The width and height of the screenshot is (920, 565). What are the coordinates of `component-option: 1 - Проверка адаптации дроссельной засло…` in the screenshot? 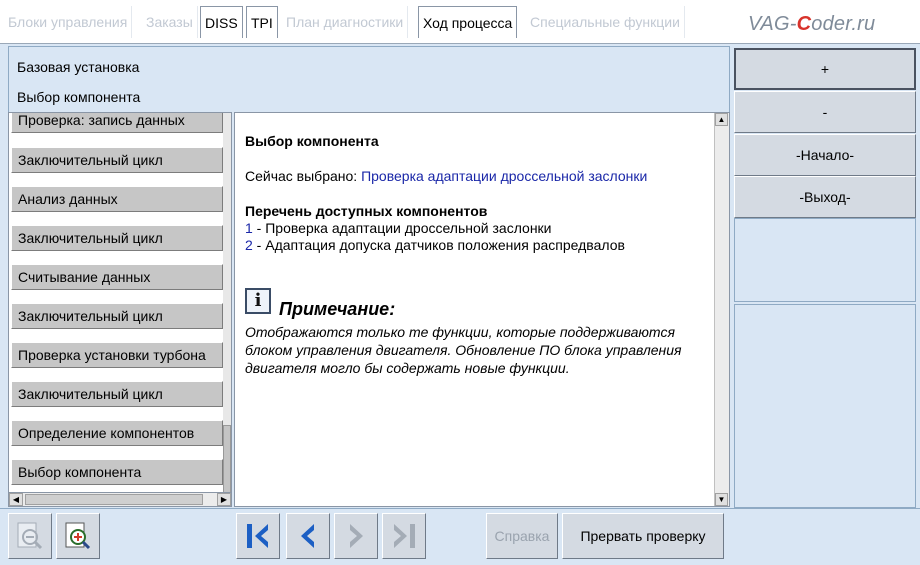 It's located at (398, 228).